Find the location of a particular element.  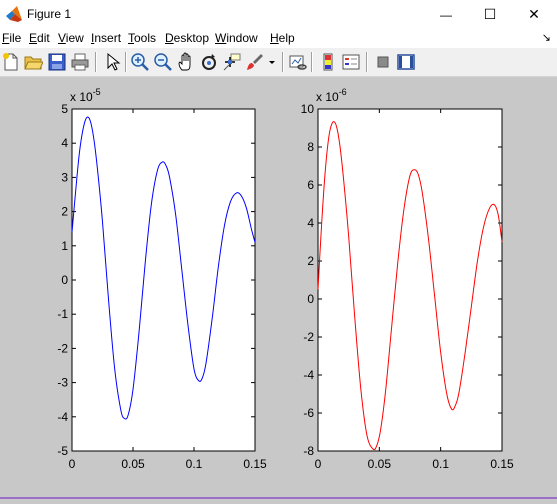

print-icon is located at coordinates (80, 62).